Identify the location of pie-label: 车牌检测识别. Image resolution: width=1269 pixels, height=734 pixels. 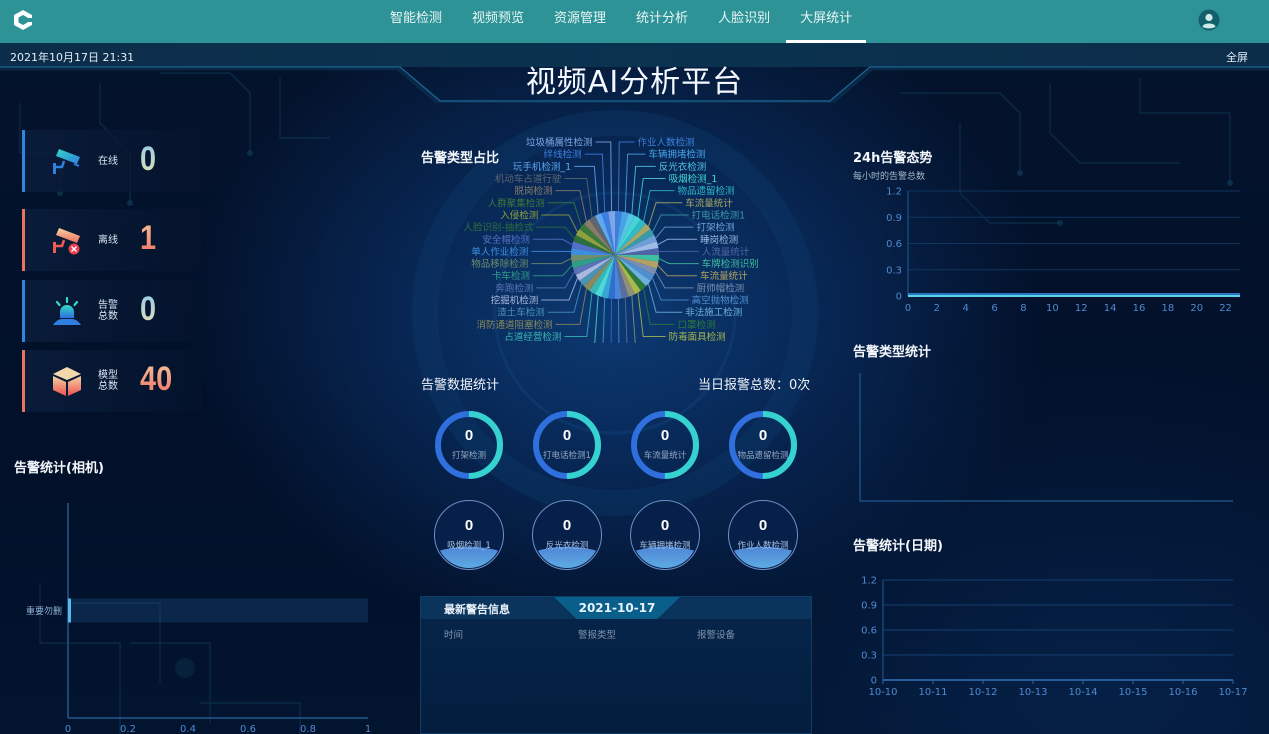
(730, 264).